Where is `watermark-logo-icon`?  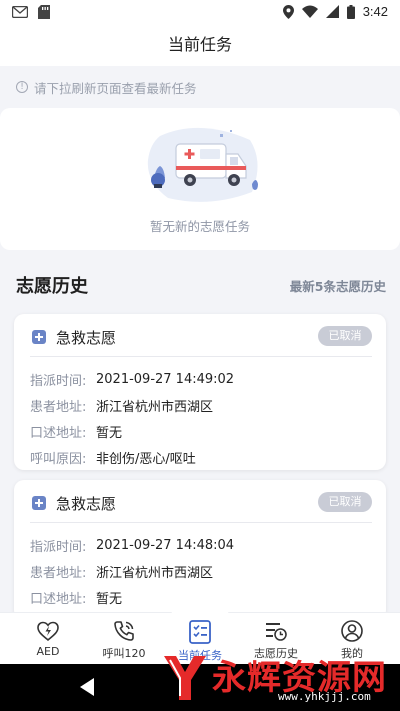 watermark-logo-icon is located at coordinates (185, 678).